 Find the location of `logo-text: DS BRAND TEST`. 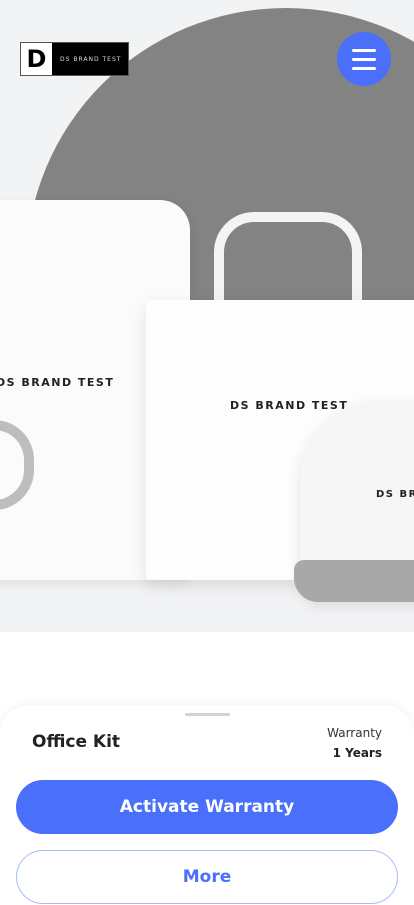

logo-text: DS BRAND TEST is located at coordinates (91, 59).